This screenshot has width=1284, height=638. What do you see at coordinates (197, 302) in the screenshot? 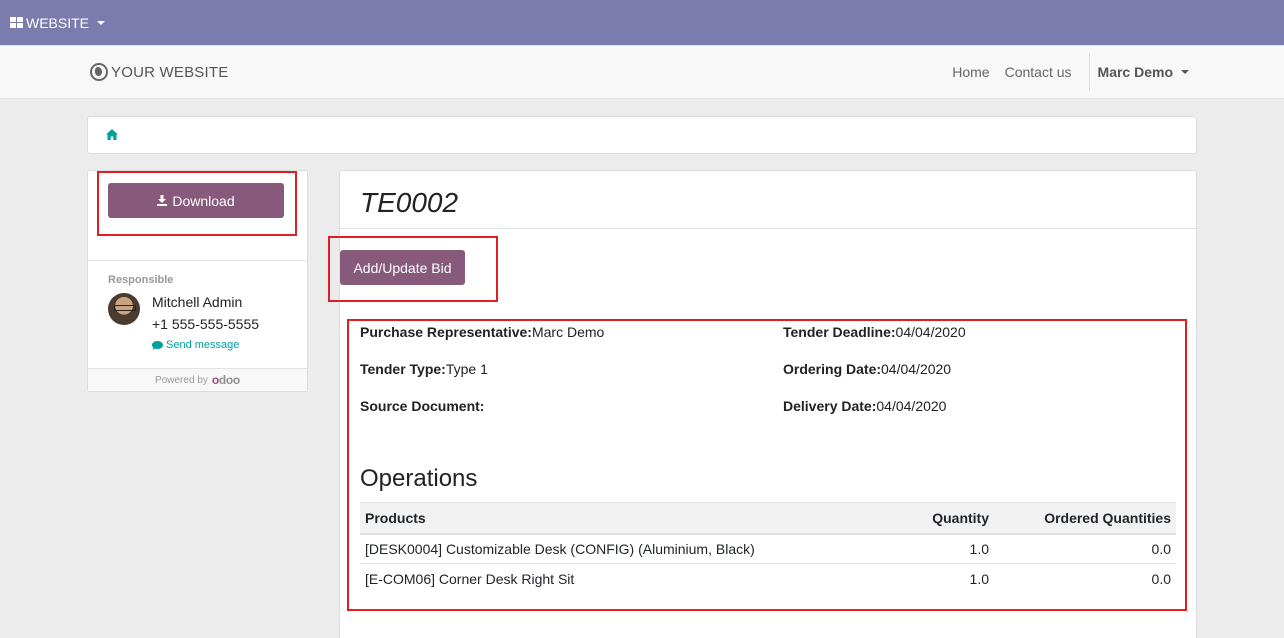
I see `responsible-name: Mitchell Admin` at bounding box center [197, 302].